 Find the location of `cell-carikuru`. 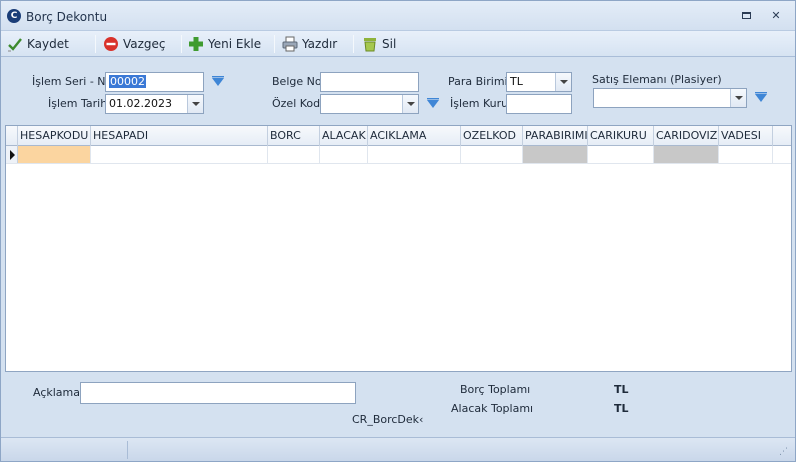

cell-carikuru is located at coordinates (621, 154).